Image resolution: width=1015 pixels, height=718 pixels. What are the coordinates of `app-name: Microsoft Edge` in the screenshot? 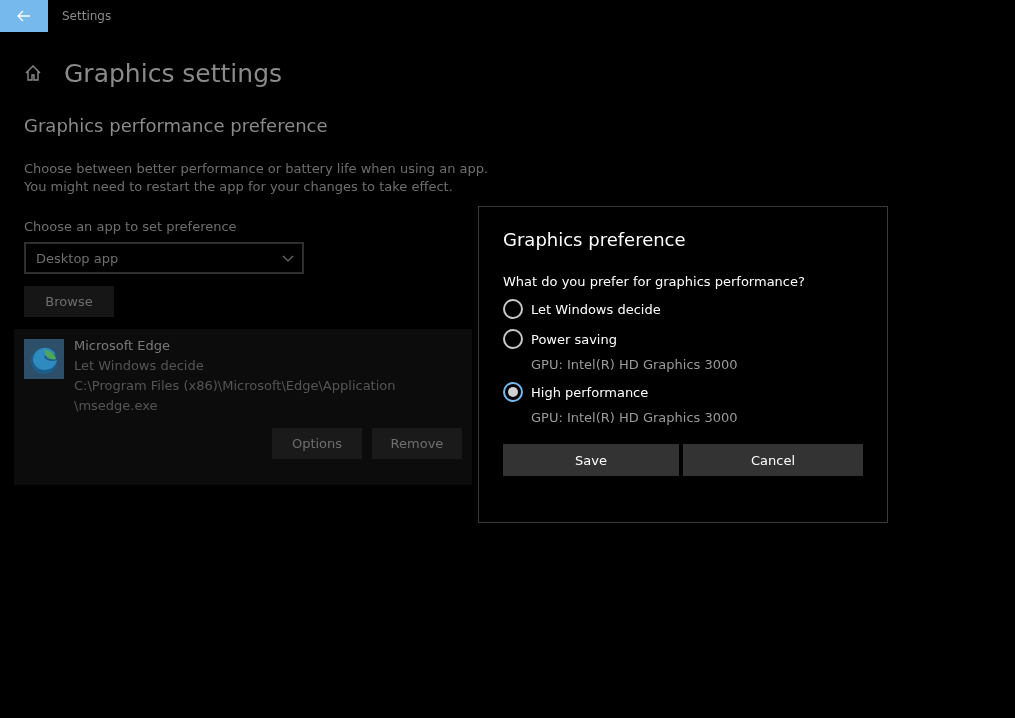 It's located at (122, 346).